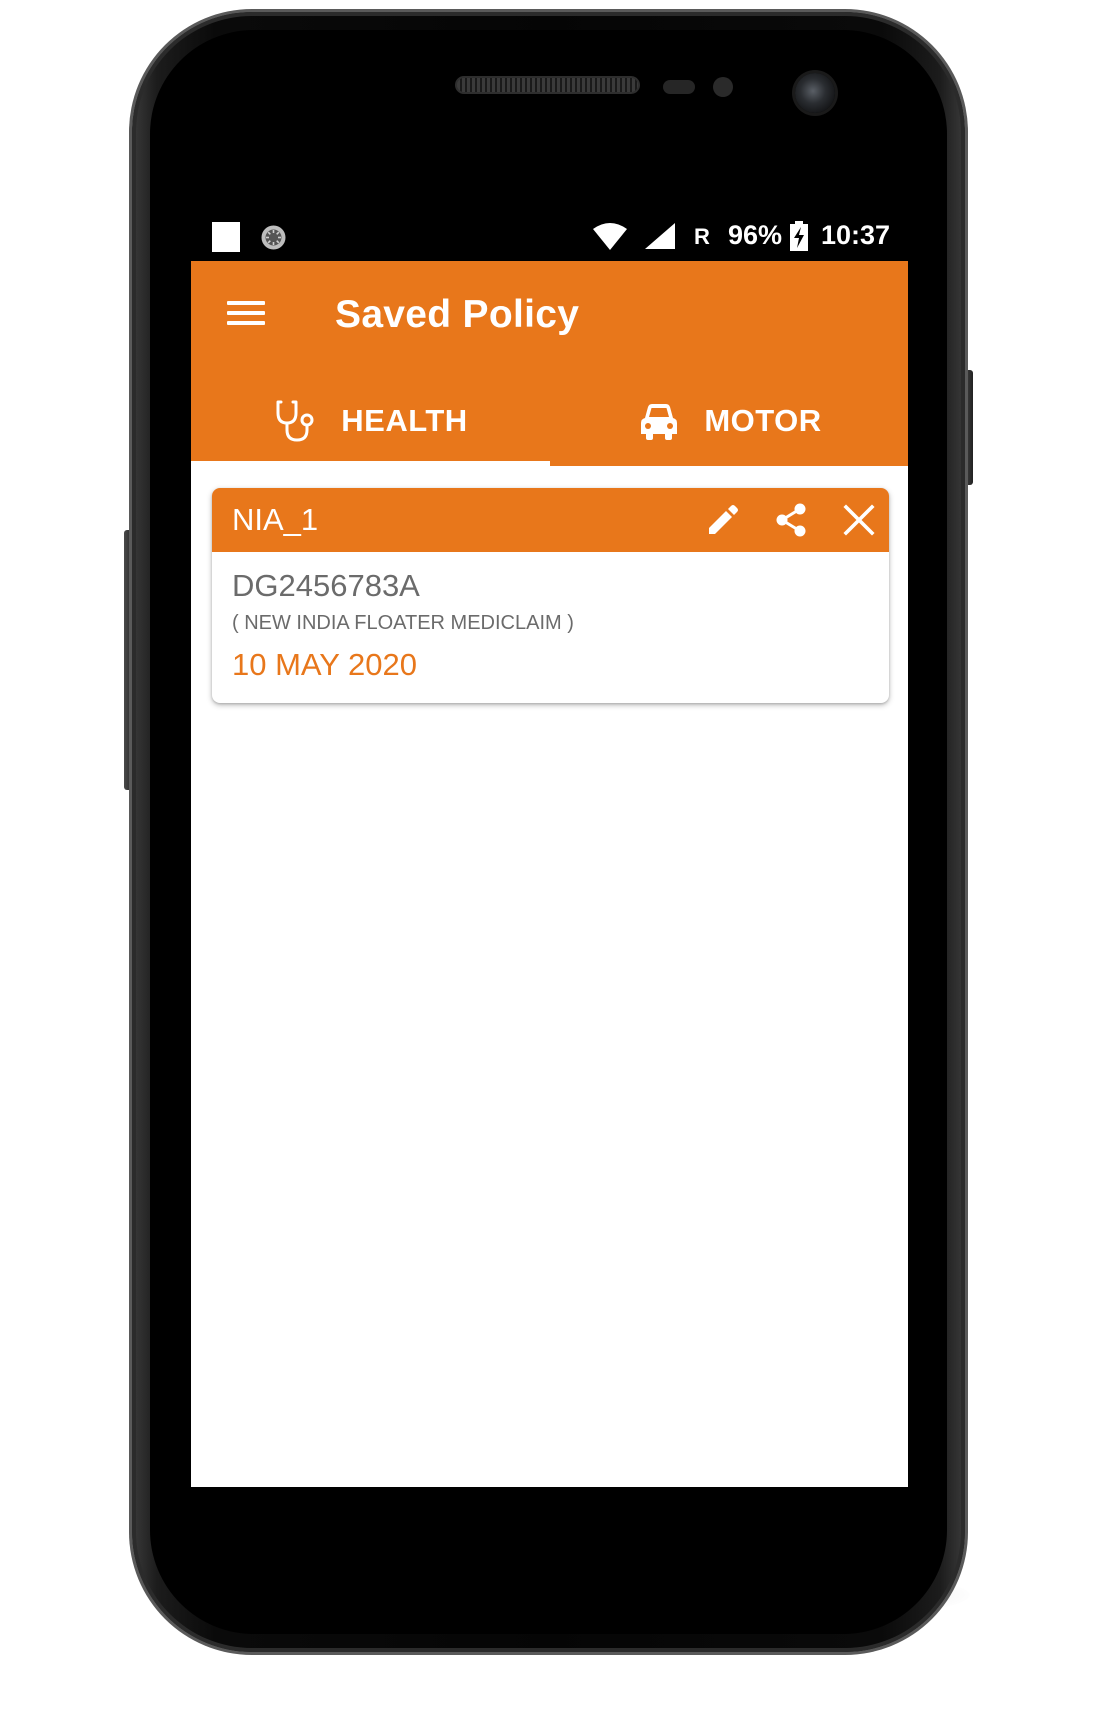 Image resolution: width=1101 pixels, height=1709 pixels. Describe the element at coordinates (859, 520) in the screenshot. I see `close-icon` at that location.